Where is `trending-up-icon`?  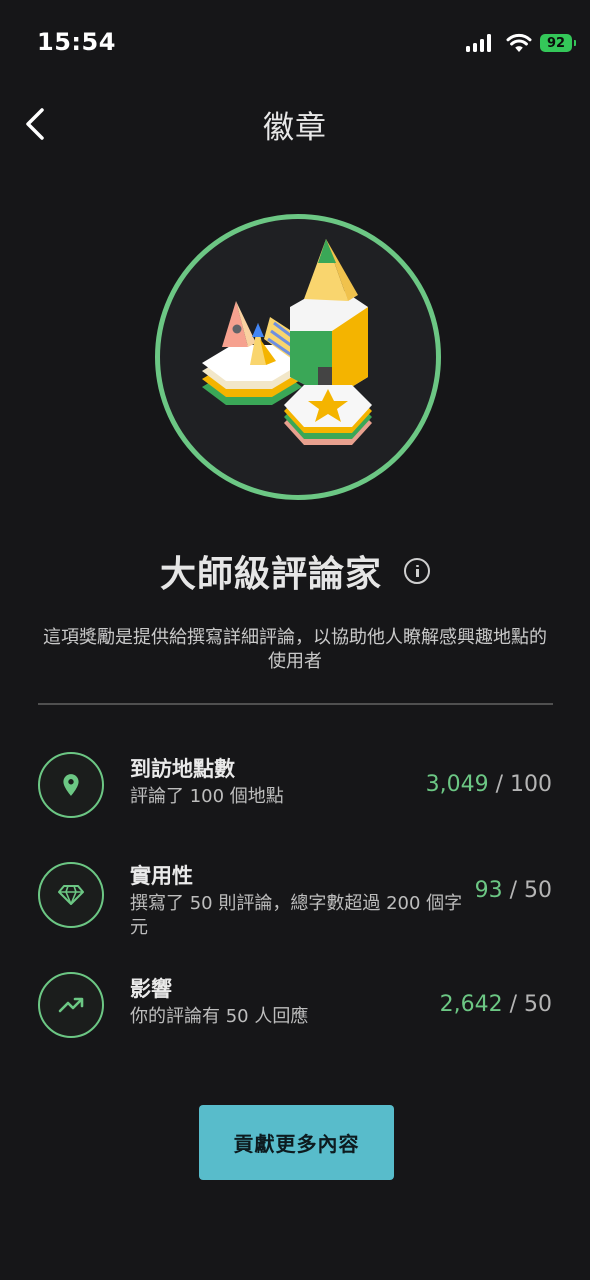 trending-up-icon is located at coordinates (71, 1005).